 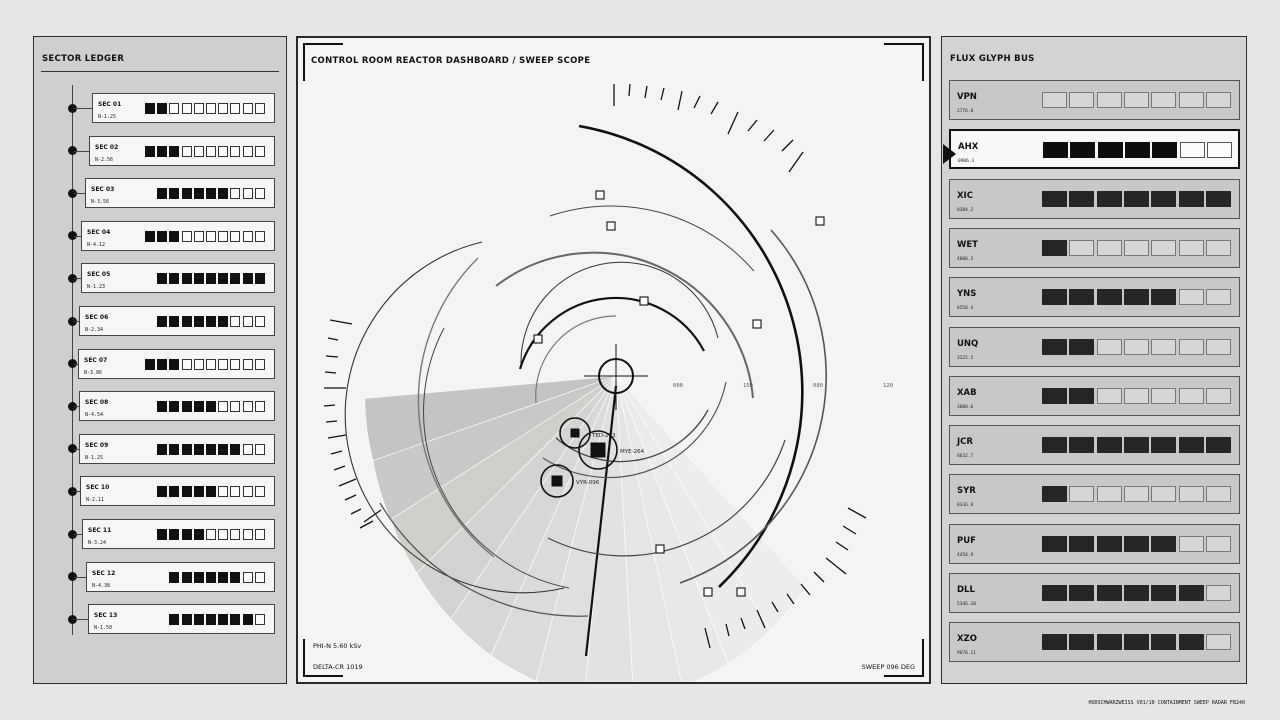 What do you see at coordinates (1094, 593) in the screenshot?
I see `flux-row: DLL 5346.10` at bounding box center [1094, 593].